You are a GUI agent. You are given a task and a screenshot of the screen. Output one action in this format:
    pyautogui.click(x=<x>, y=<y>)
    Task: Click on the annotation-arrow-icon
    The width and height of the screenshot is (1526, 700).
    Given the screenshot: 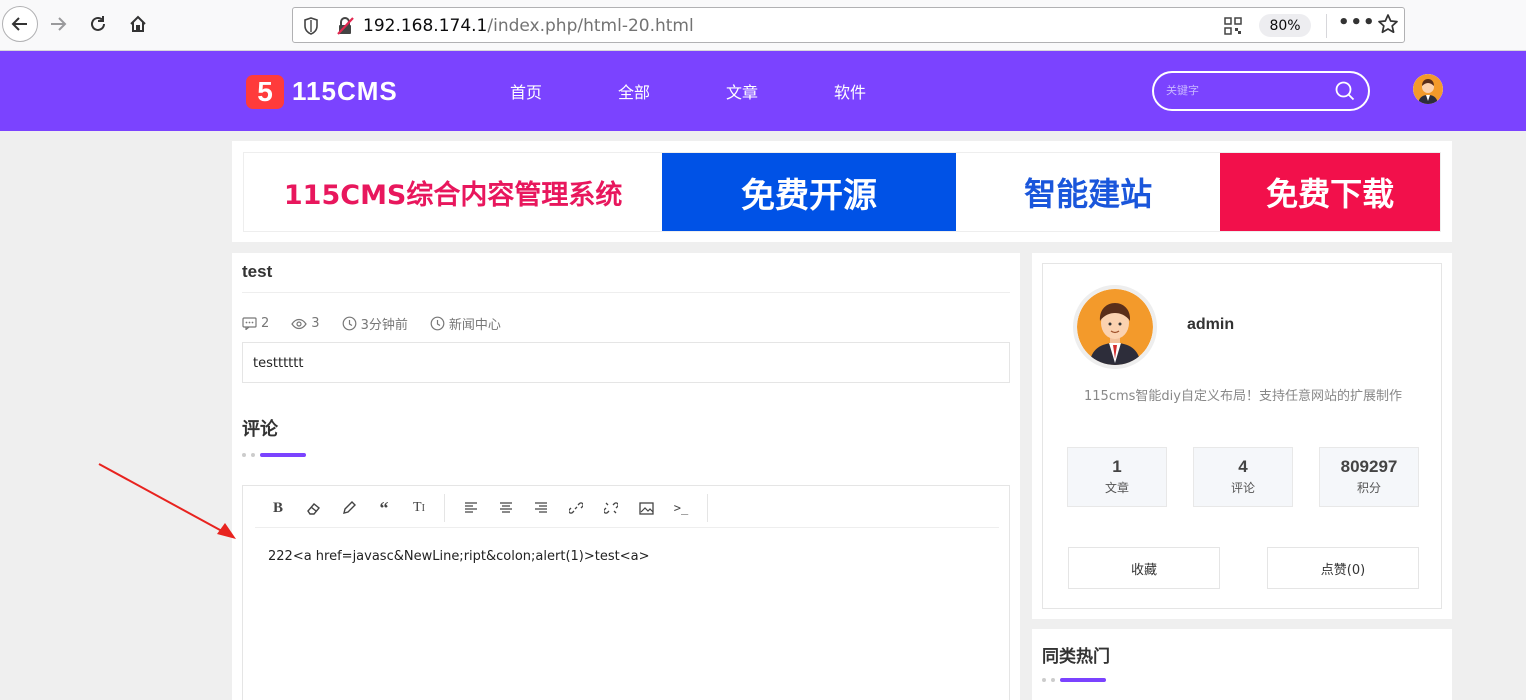 What is the action you would take?
    pyautogui.click(x=167, y=501)
    